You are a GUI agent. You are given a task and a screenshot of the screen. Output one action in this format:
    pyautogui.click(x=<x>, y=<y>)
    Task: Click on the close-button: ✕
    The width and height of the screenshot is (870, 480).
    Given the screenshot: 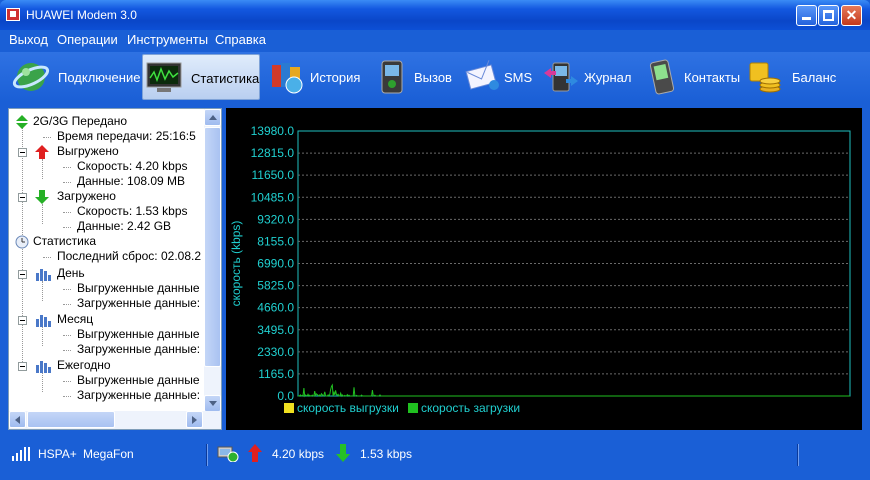 What is the action you would take?
    pyautogui.click(x=851, y=15)
    